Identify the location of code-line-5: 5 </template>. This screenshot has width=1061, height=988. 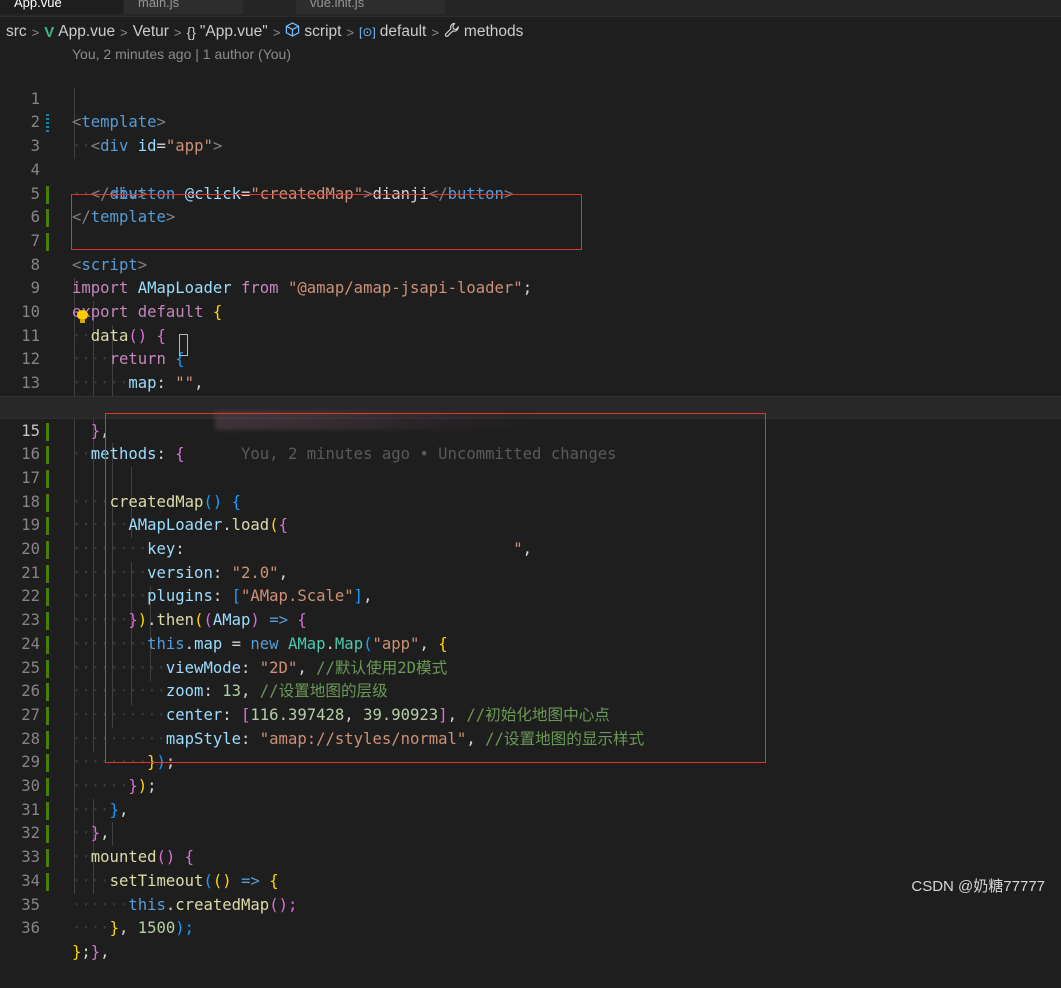
(530, 193).